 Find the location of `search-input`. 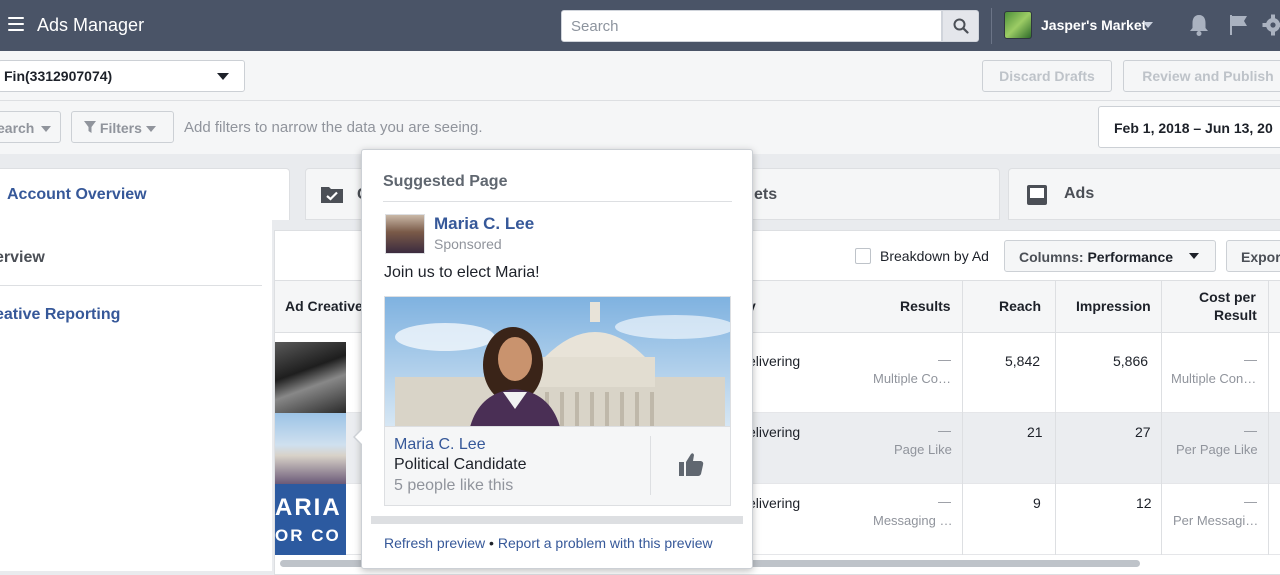

search-input is located at coordinates (751, 26).